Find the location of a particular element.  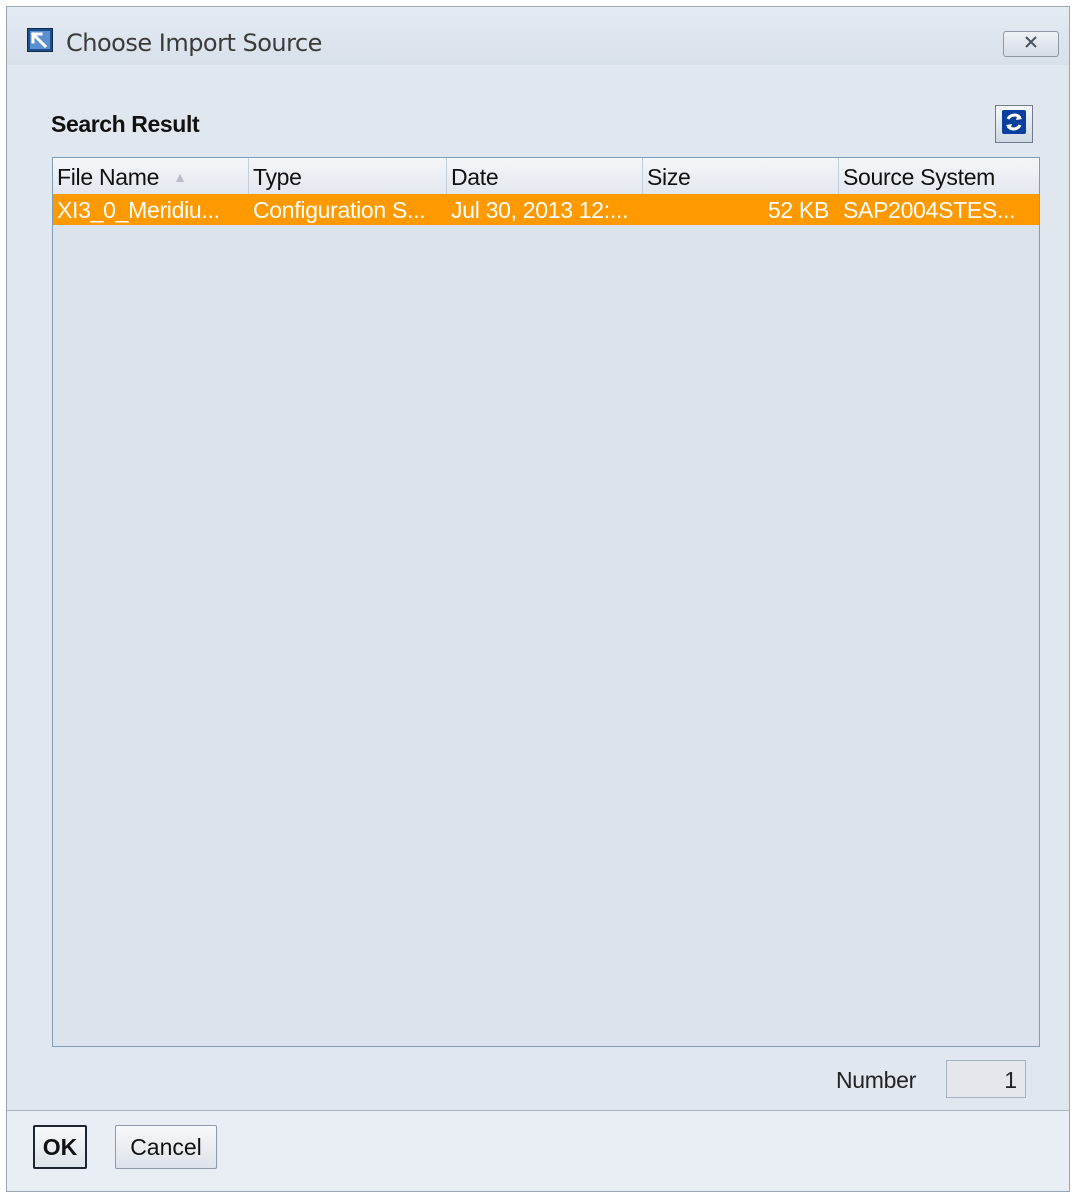

cell-size: 52 KB is located at coordinates (798, 210).